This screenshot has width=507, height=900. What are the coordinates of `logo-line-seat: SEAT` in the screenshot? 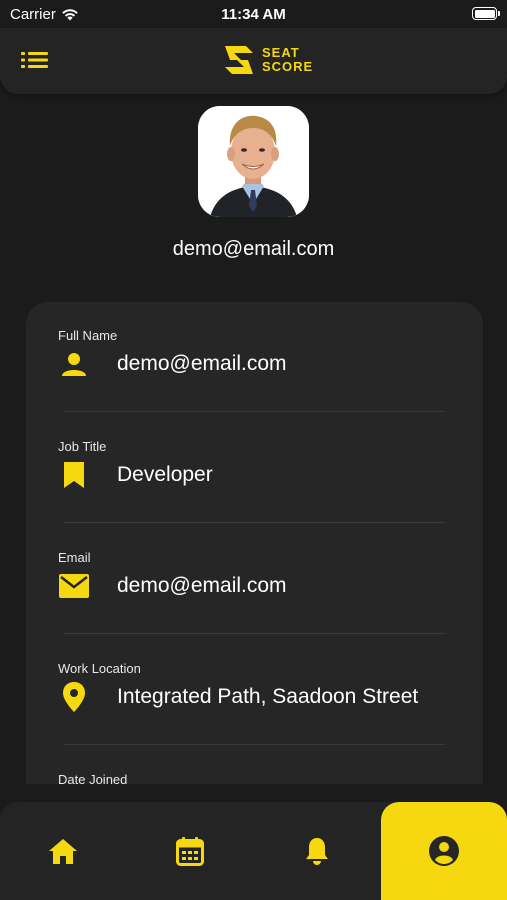 It's located at (281, 52).